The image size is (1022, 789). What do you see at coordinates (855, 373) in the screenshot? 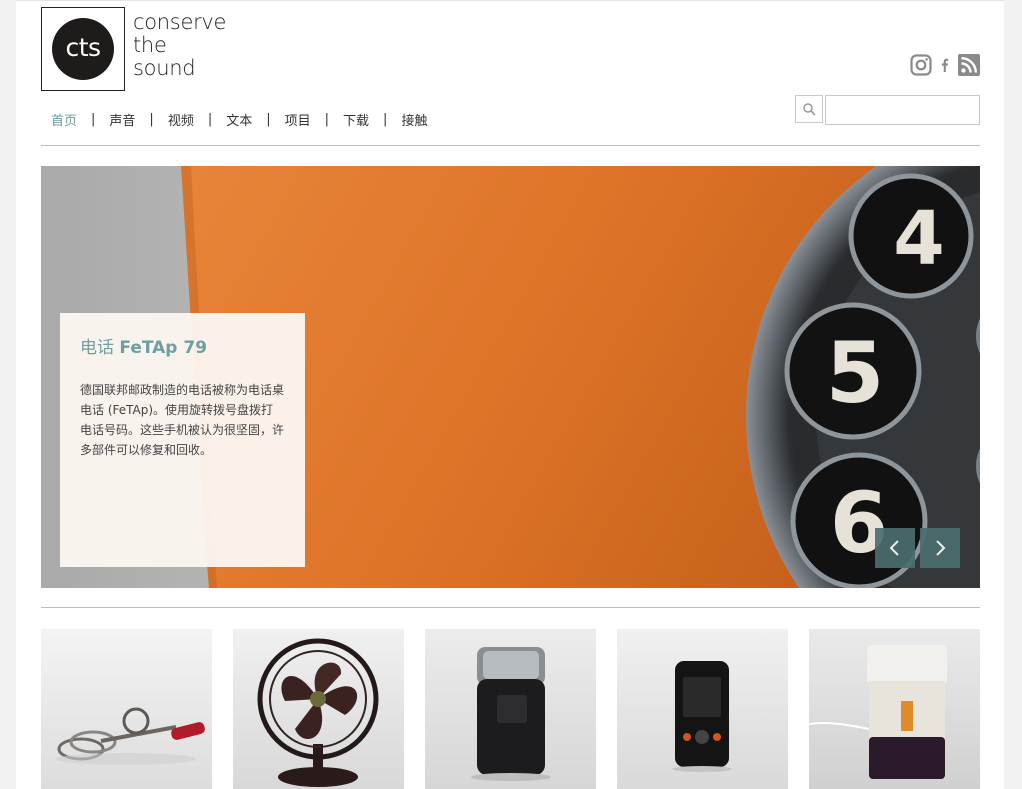
I see `dial-digit-5: 5` at bounding box center [855, 373].